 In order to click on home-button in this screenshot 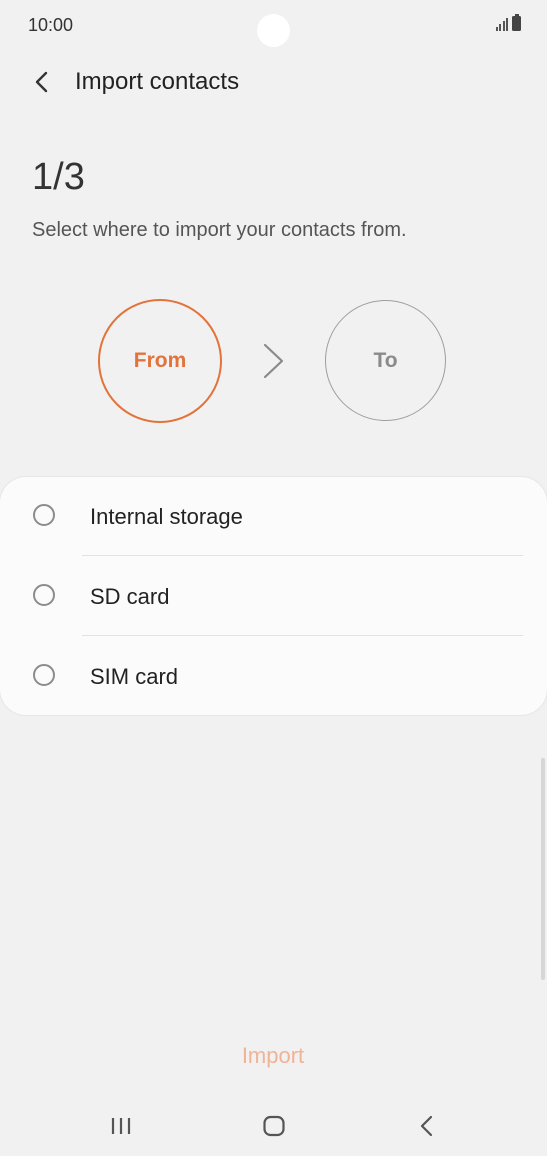, I will do `click(274, 1126)`.